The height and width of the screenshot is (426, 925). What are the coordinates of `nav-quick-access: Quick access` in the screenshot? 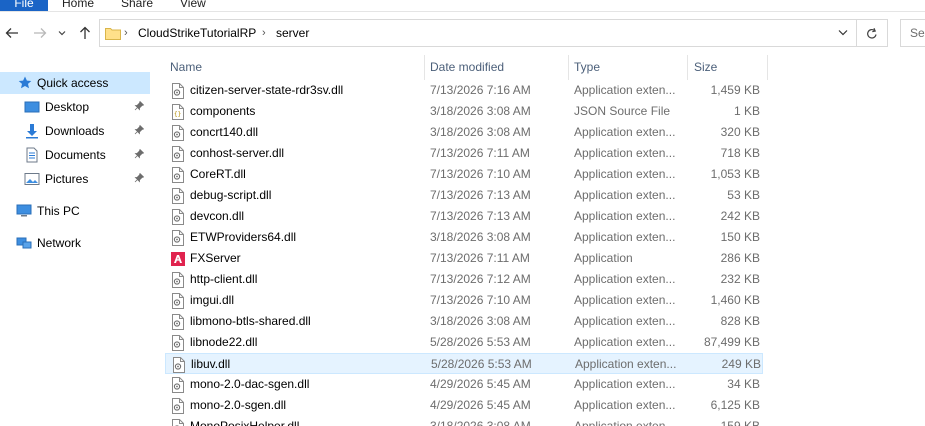 It's located at (75, 83).